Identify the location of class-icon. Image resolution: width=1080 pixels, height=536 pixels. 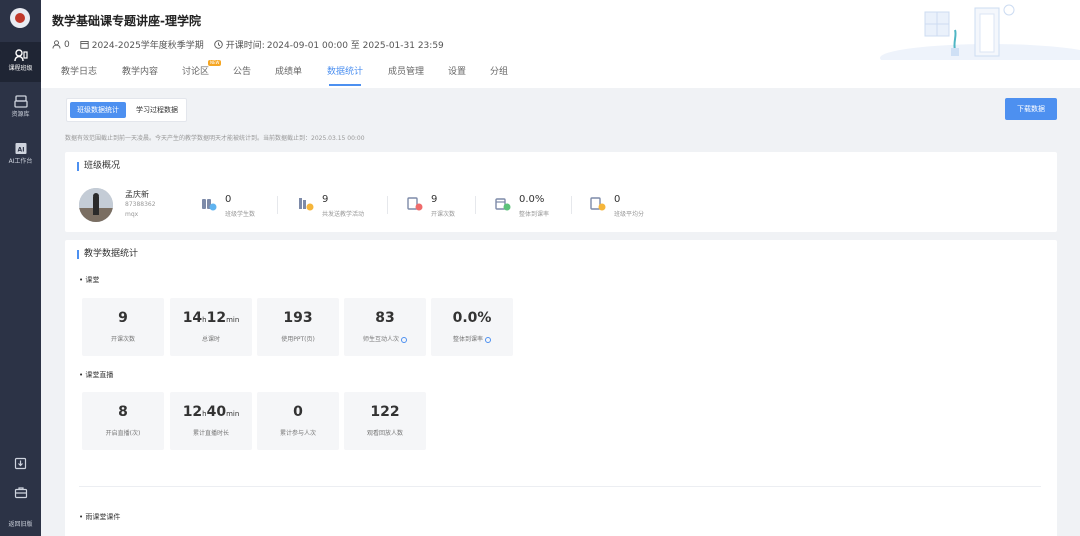
(20, 55).